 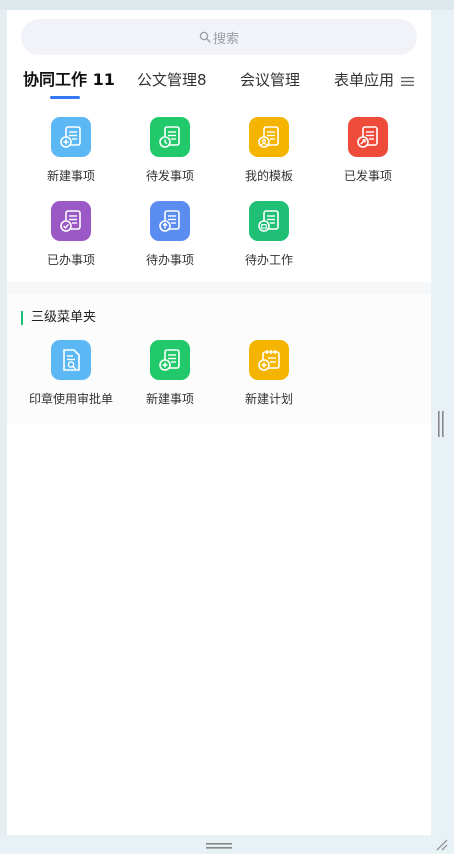 I want to click on grid-item-label: 我的模板, so click(x=268, y=176).